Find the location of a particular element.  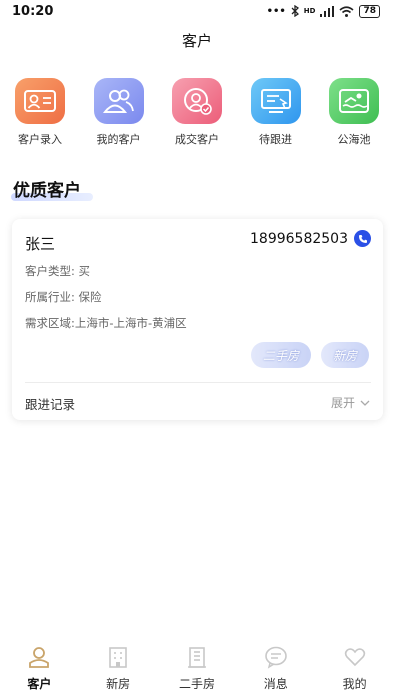

quick-action-pending-follow: 待跟进 is located at coordinates (276, 112).